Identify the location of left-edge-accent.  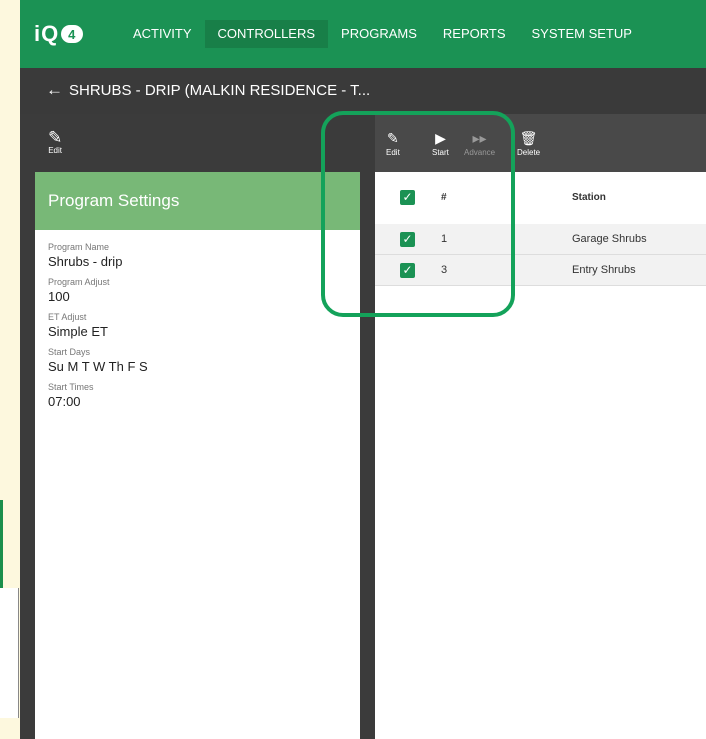
(1, 545).